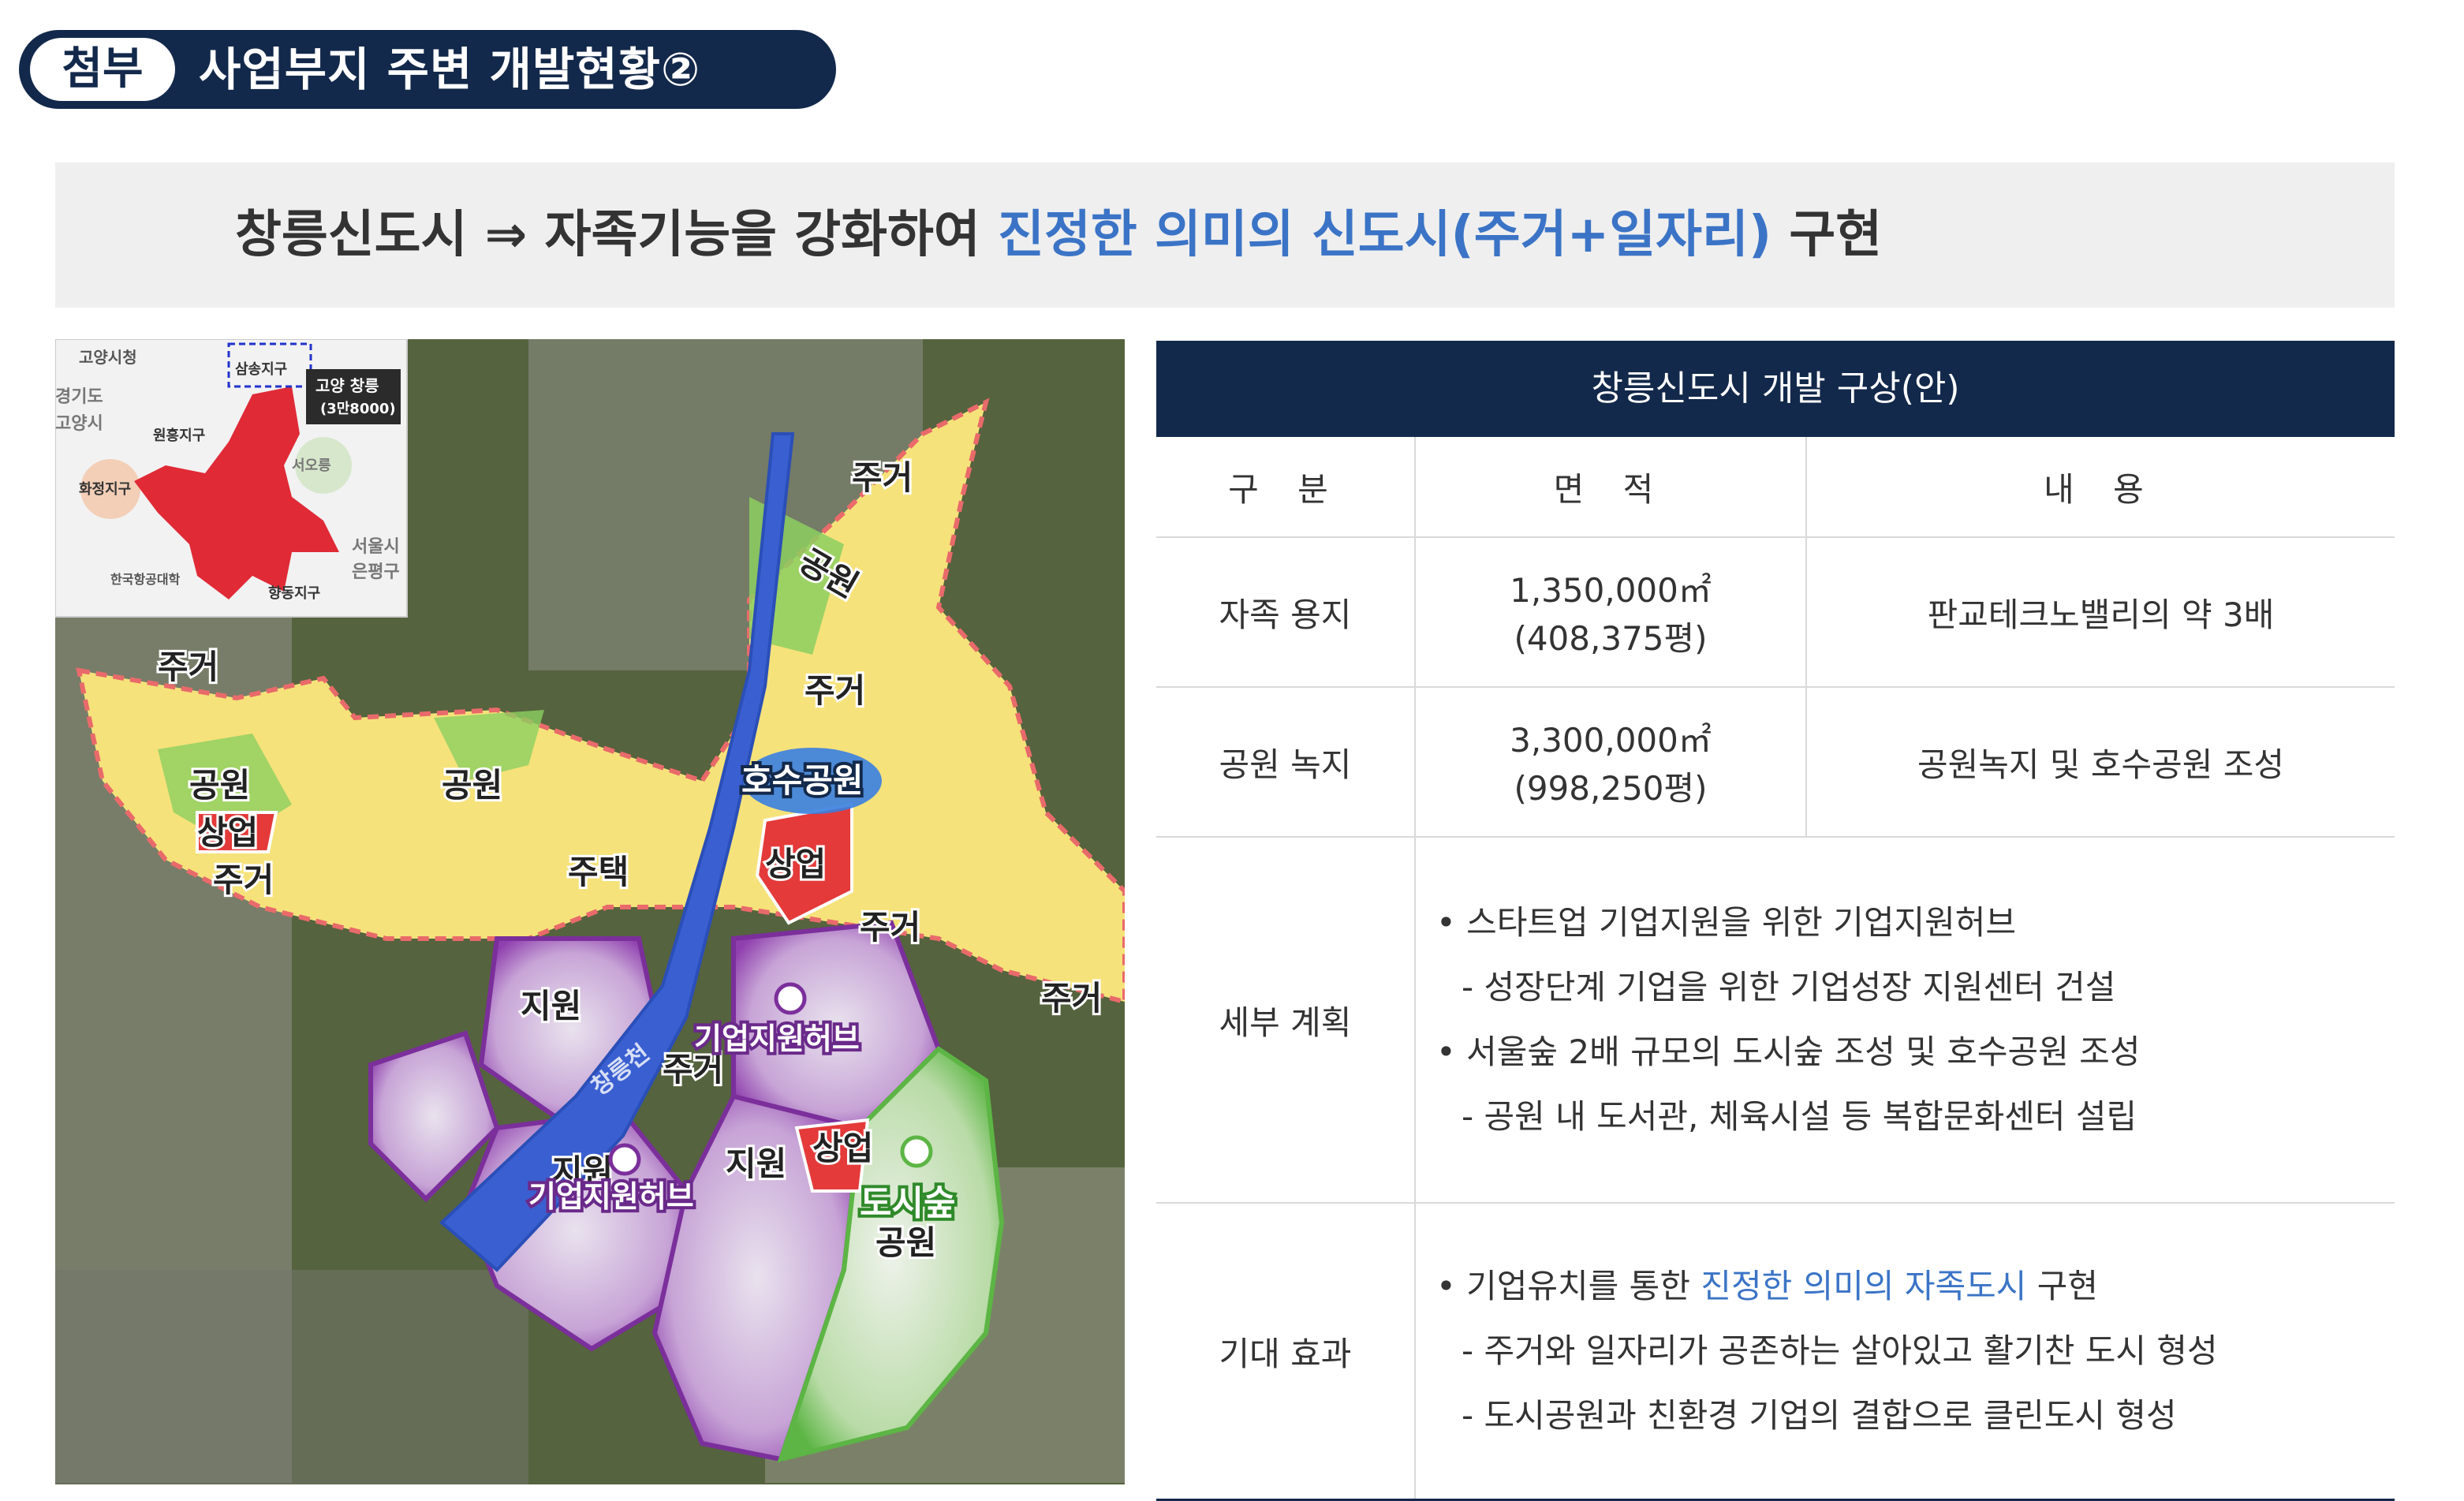 This screenshot has height=1501, width=2464. What do you see at coordinates (916, 1151) in the screenshot?
I see `forest-marker` at bounding box center [916, 1151].